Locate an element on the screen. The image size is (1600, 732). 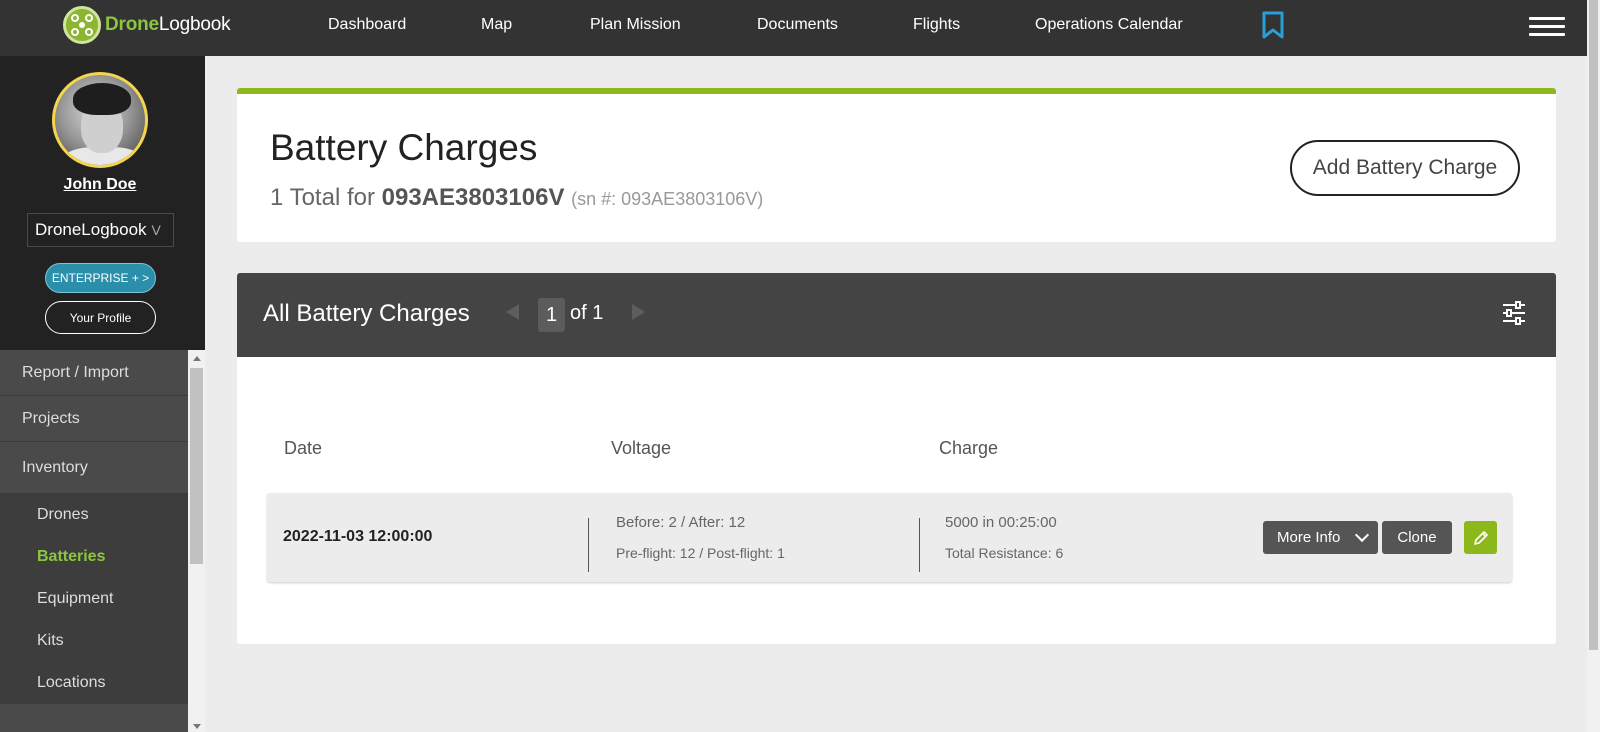
nav-dashboard: Dashboard is located at coordinates (367, 25).